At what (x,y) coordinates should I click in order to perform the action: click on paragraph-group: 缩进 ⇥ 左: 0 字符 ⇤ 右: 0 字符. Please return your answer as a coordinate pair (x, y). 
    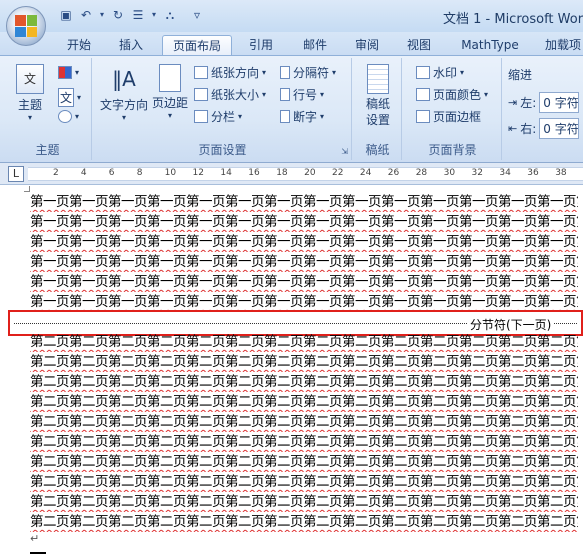
    Looking at the image, I should click on (543, 109).